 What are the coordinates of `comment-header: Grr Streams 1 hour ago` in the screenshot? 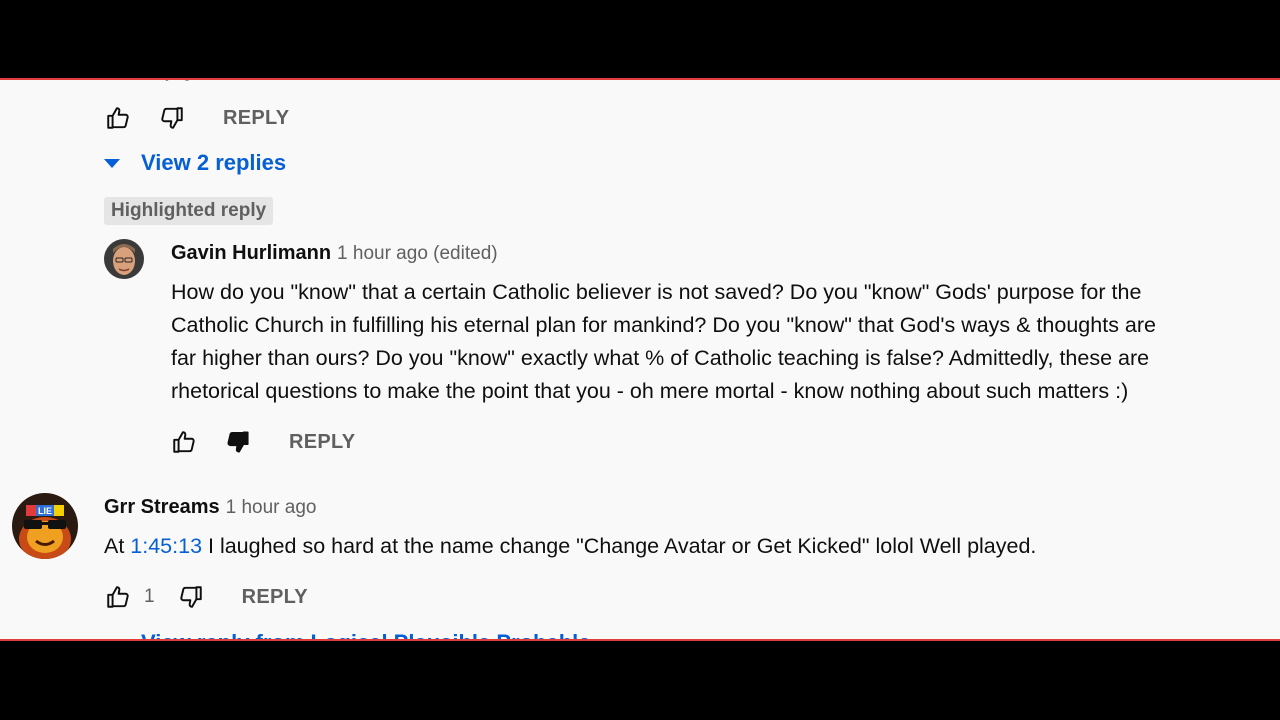 It's located at (210, 507).